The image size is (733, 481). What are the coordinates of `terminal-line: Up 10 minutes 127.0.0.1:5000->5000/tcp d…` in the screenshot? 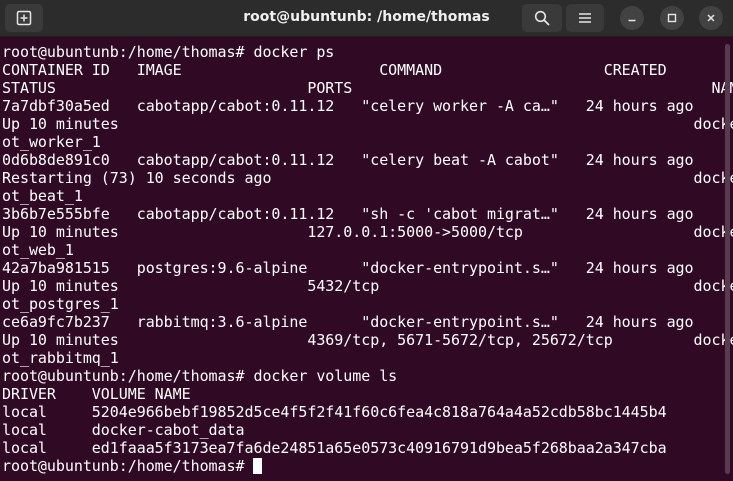 It's located at (367, 232).